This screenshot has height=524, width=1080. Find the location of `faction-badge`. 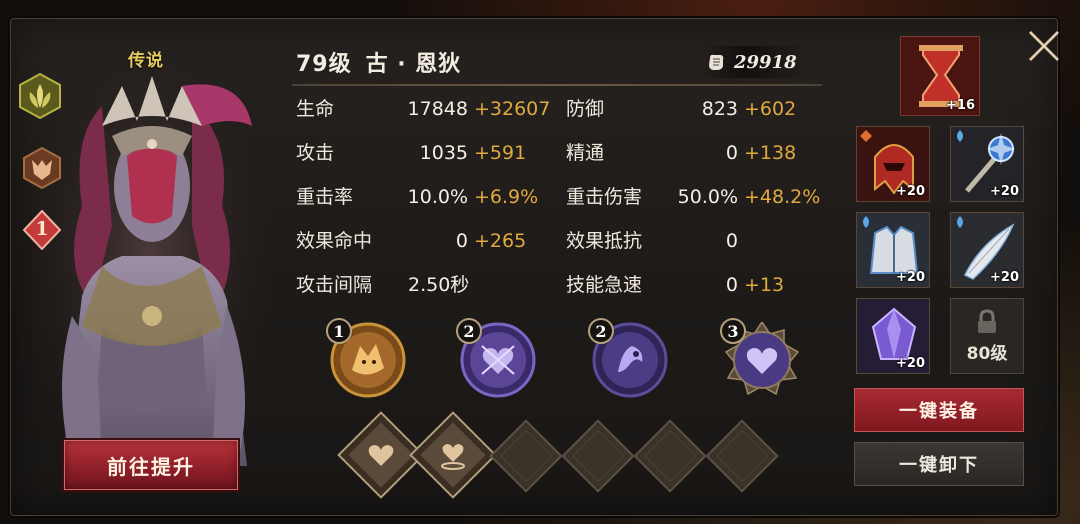

faction-badge is located at coordinates (40, 96).